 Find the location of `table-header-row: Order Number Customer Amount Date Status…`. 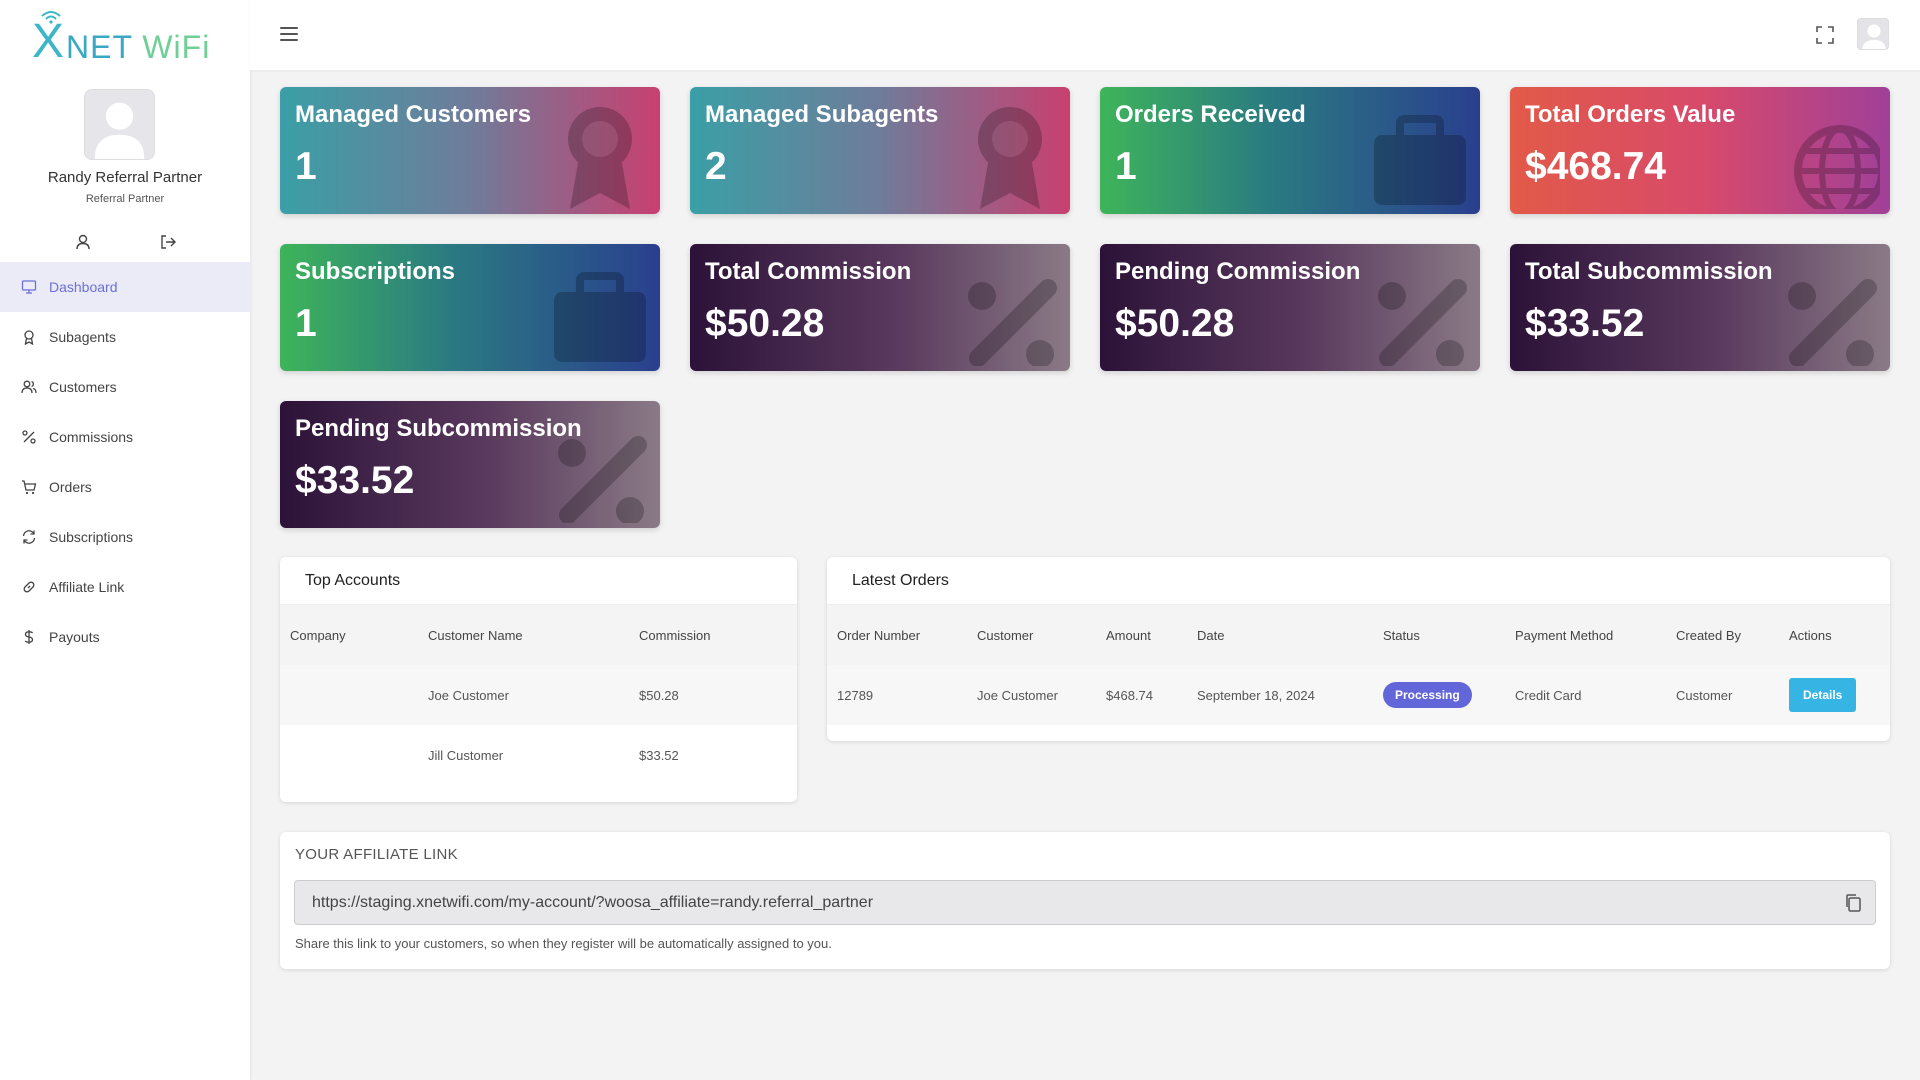

table-header-row: Order Number Customer Amount Date Status… is located at coordinates (1358, 635).